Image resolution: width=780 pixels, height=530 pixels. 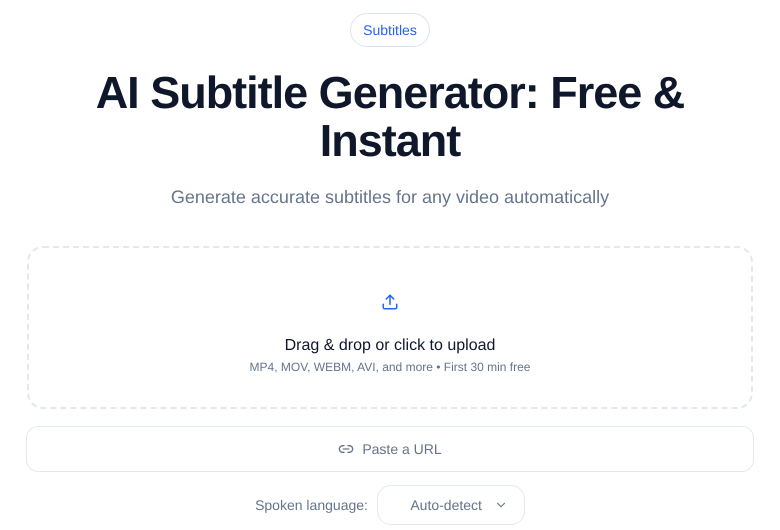 What do you see at coordinates (390, 197) in the screenshot?
I see `page-subtitle: Generate accurate subtitles for any video automatically` at bounding box center [390, 197].